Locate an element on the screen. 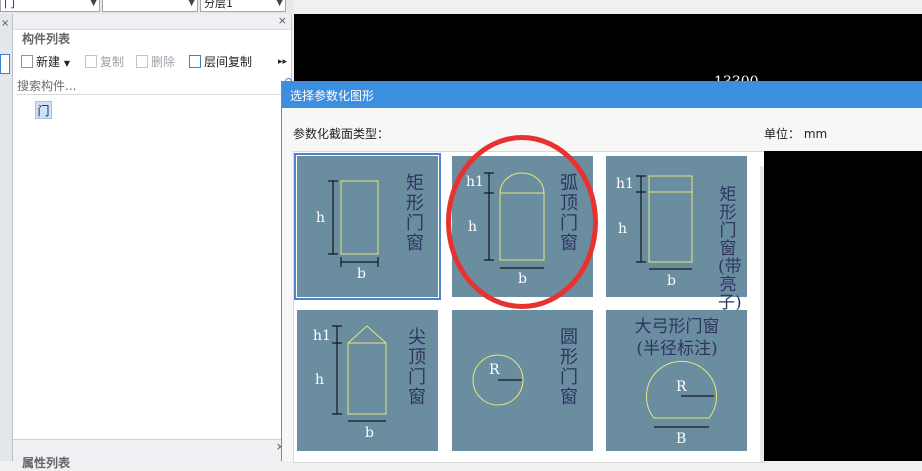  new-button: 新建 ▼ is located at coordinates (45, 63).